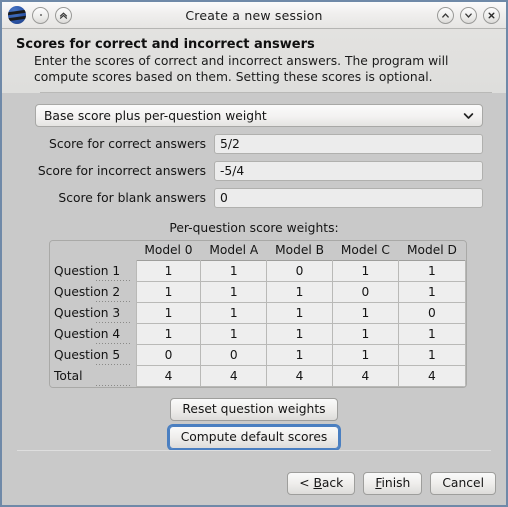  I want to click on row-header-question-5: Question 5, so click(93, 355).